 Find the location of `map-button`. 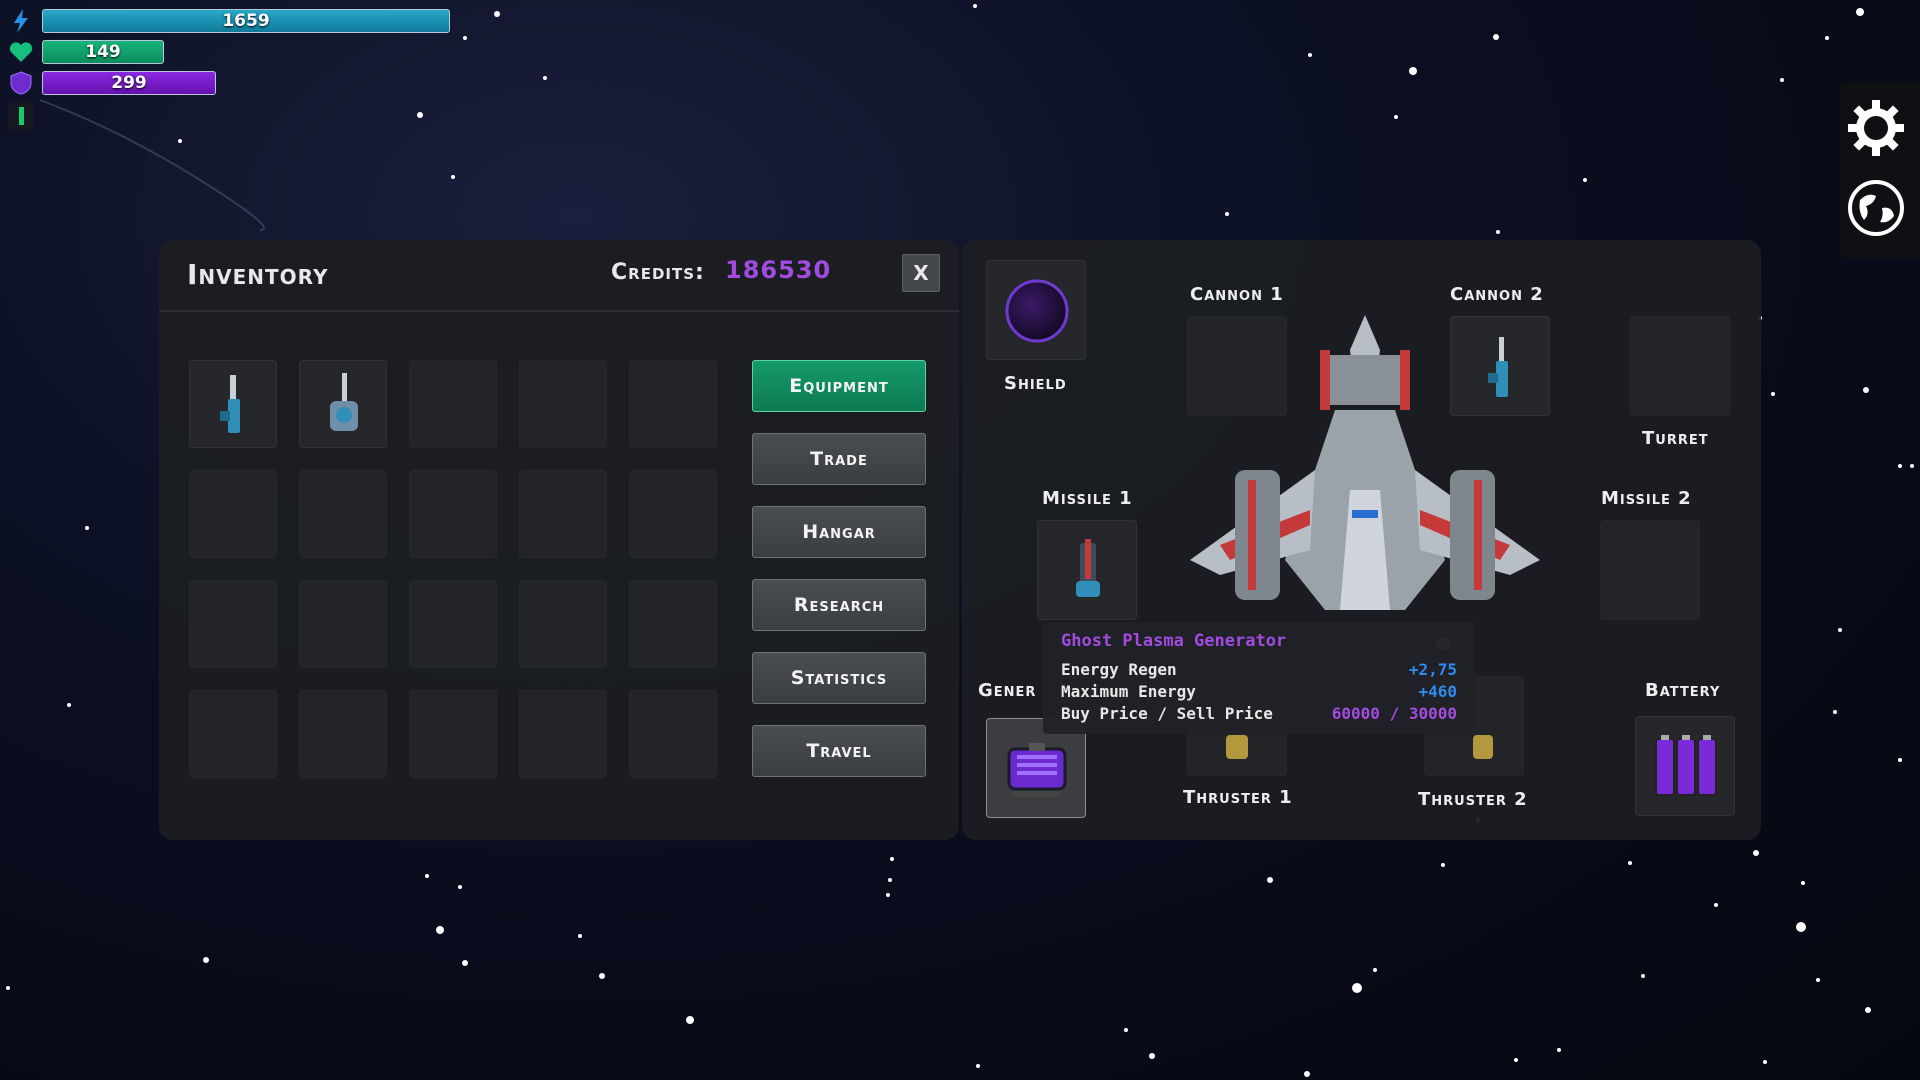

map-button is located at coordinates (1876, 208).